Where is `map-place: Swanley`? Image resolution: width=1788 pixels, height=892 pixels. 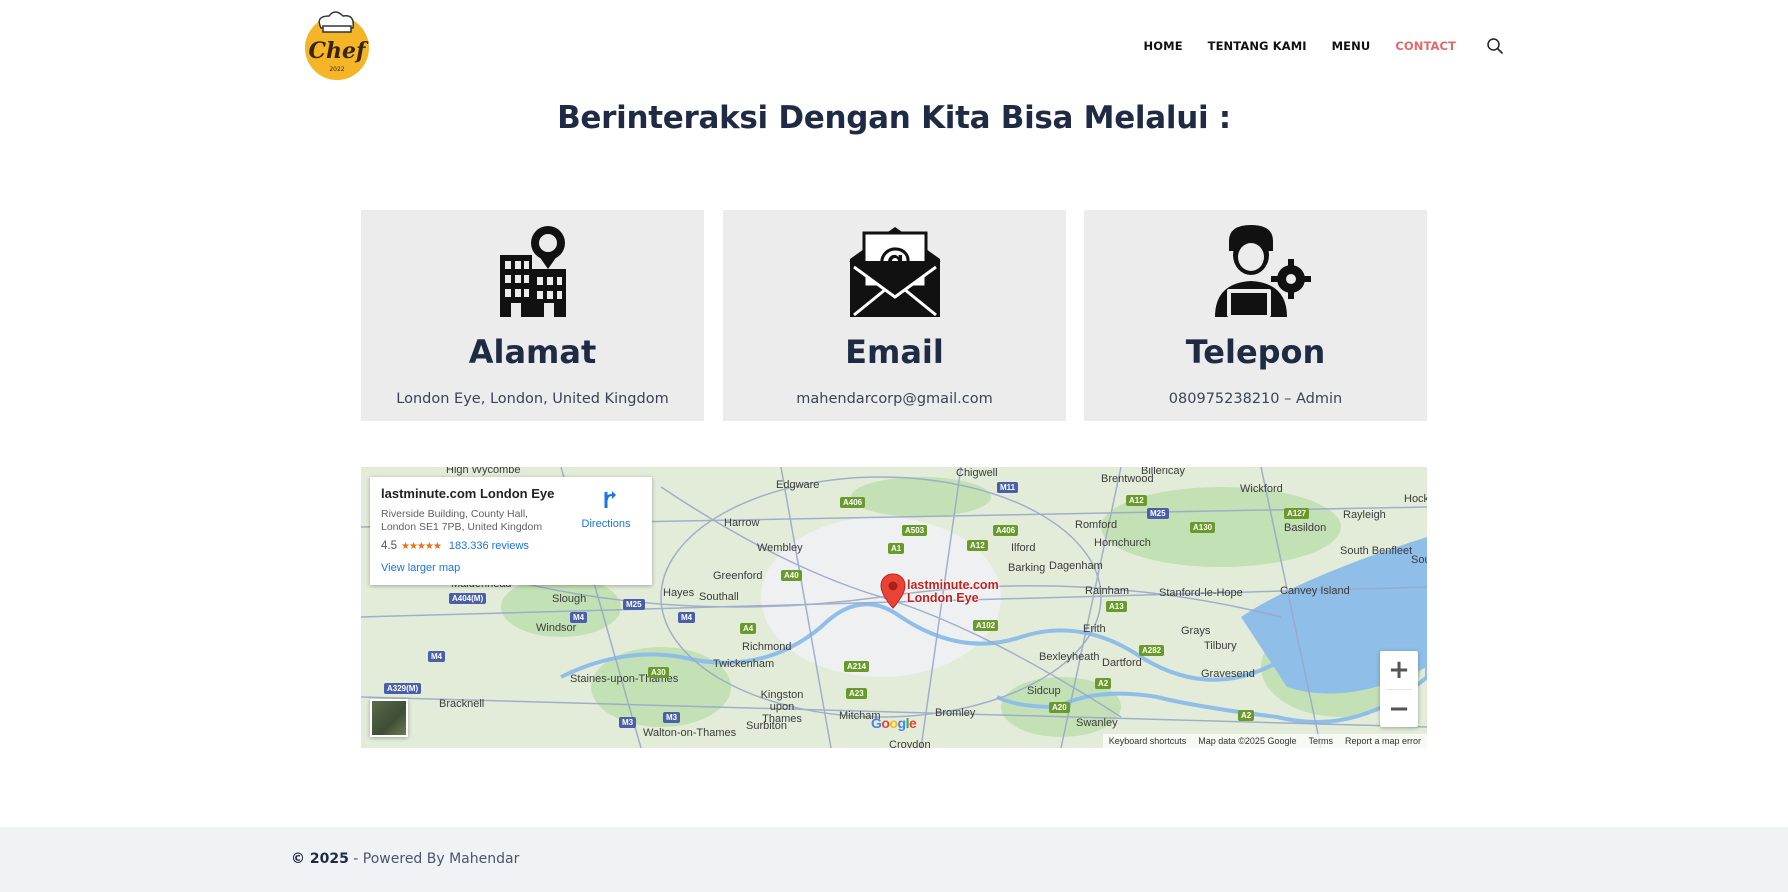
map-place: Swanley is located at coordinates (1097, 723).